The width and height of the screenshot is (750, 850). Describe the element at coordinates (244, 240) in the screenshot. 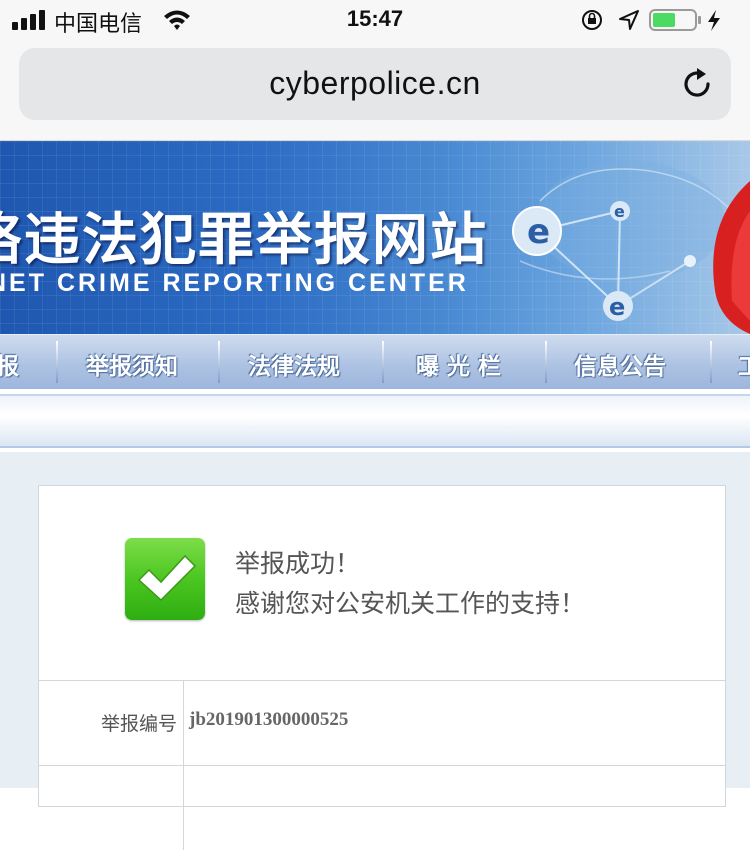

I see `banner-title: 络违法犯罪举报网站` at that location.